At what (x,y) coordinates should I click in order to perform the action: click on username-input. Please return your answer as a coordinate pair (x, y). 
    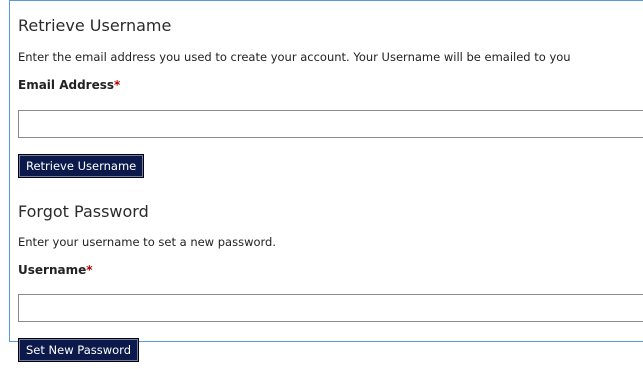
    Looking at the image, I should click on (330, 308).